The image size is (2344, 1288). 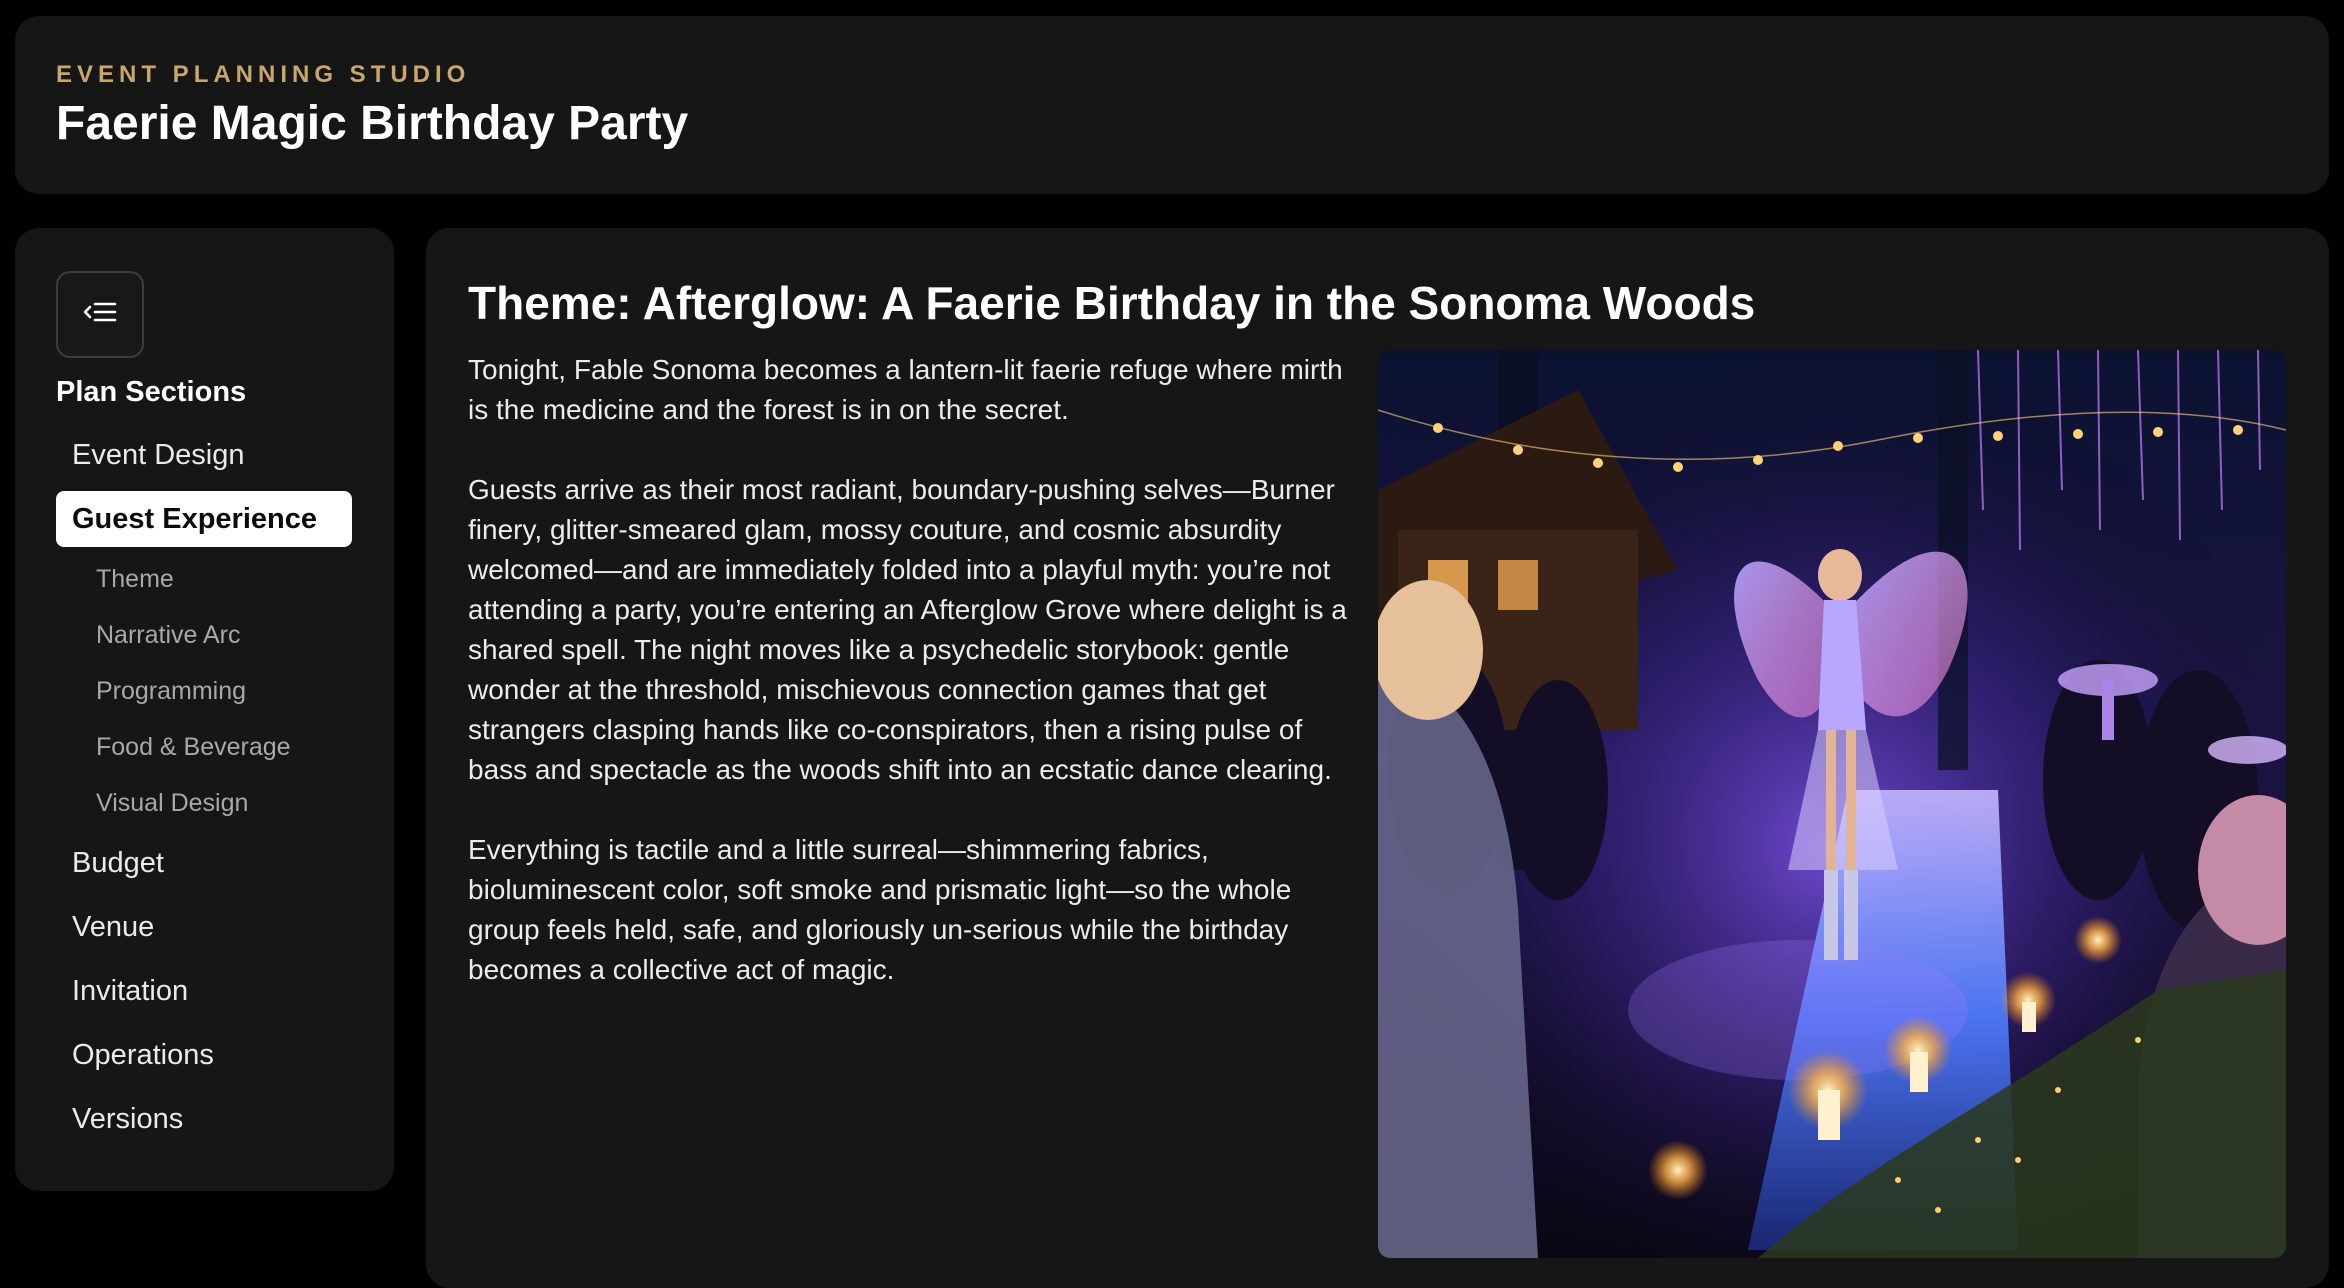 I want to click on sidebar-heading: Plan Sections, so click(x=151, y=392).